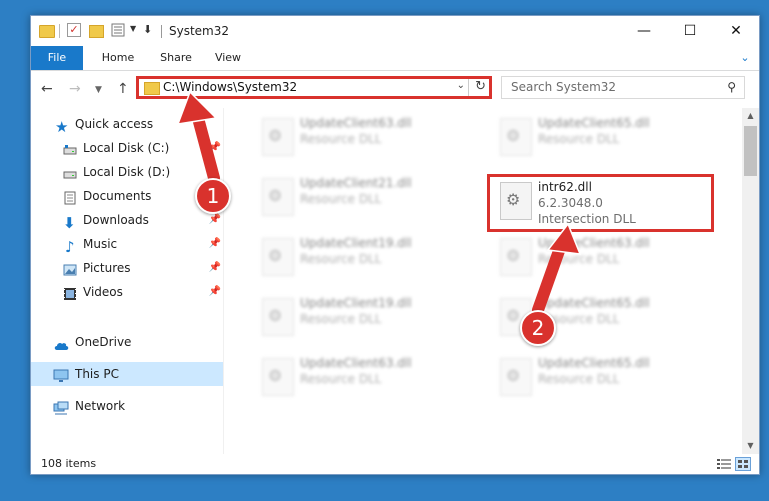 The width and height of the screenshot is (769, 501). What do you see at coordinates (750, 446) in the screenshot?
I see `scroll-down-arrow-icon: ▼` at bounding box center [750, 446].